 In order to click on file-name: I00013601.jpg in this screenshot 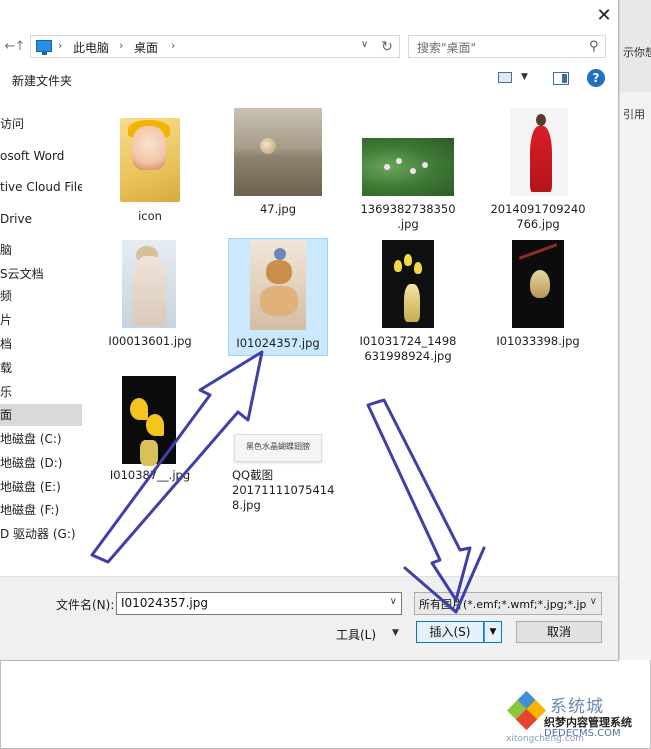, I will do `click(150, 341)`.